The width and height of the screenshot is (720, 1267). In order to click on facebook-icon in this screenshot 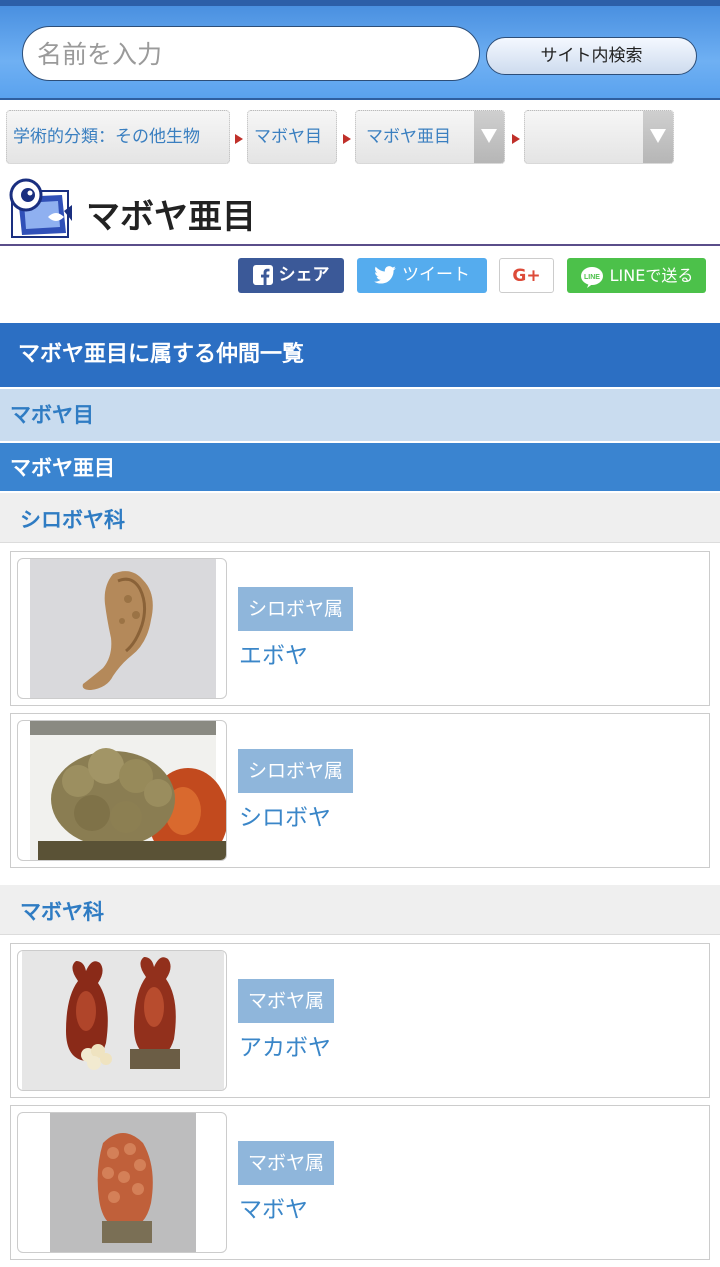, I will do `click(262, 275)`.